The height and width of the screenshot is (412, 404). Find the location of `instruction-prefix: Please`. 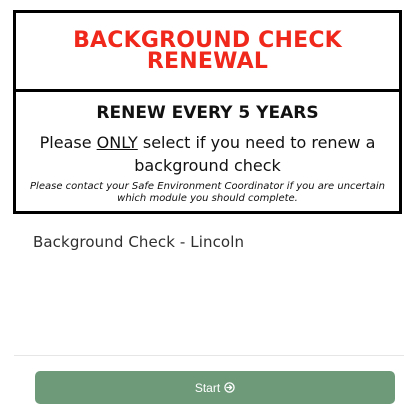

instruction-prefix: Please is located at coordinates (68, 142).